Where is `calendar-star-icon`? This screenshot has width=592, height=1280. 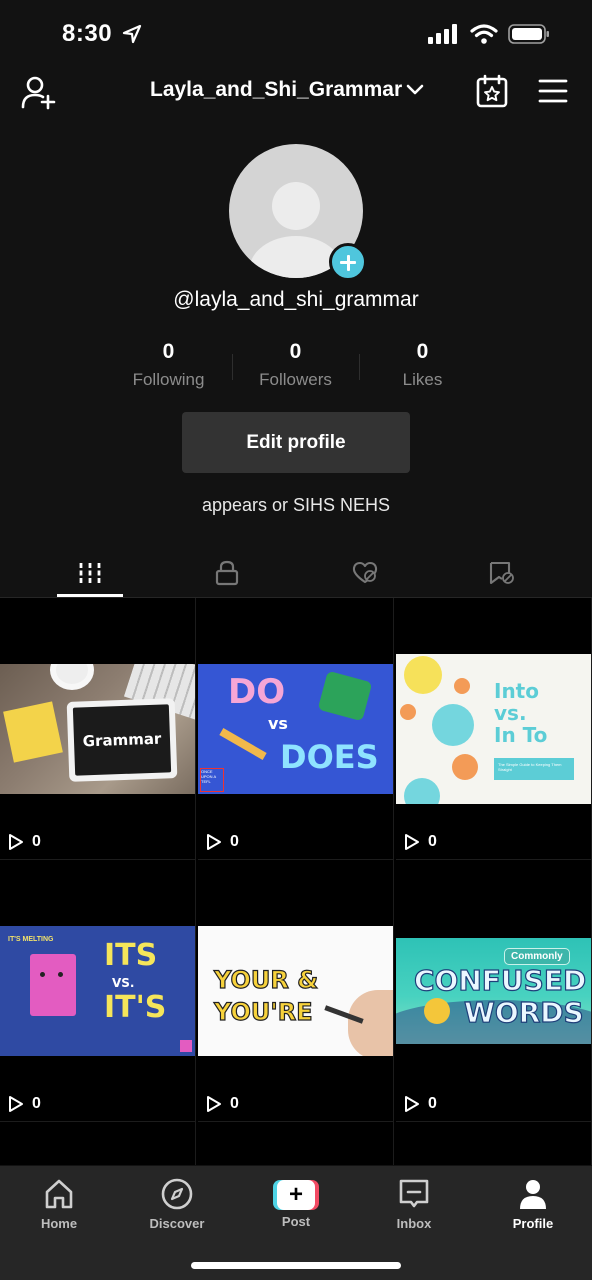 calendar-star-icon is located at coordinates (492, 91).